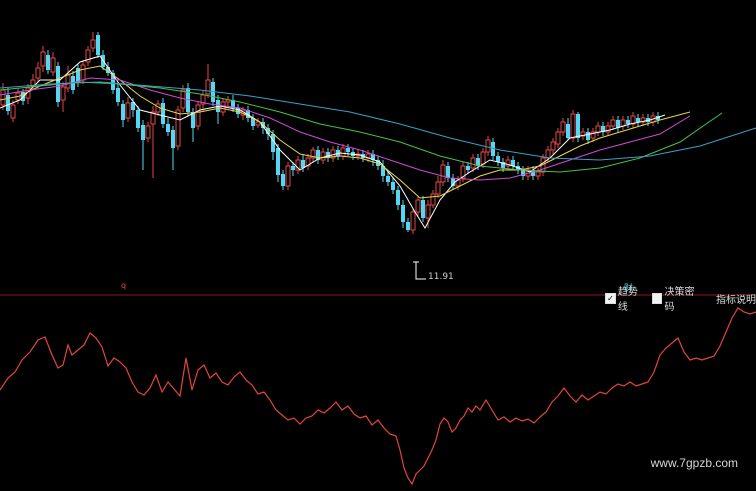 The width and height of the screenshot is (756, 491). I want to click on indicator-legend: ✓ 趋势线 决策密码 指标说明, so click(680, 300).